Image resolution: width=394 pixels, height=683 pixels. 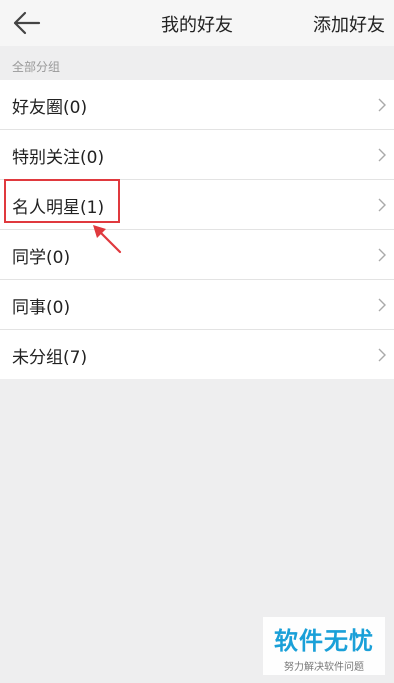 What do you see at coordinates (324, 667) in the screenshot?
I see `watermark-subtitle: 努力解决软件问题` at bounding box center [324, 667].